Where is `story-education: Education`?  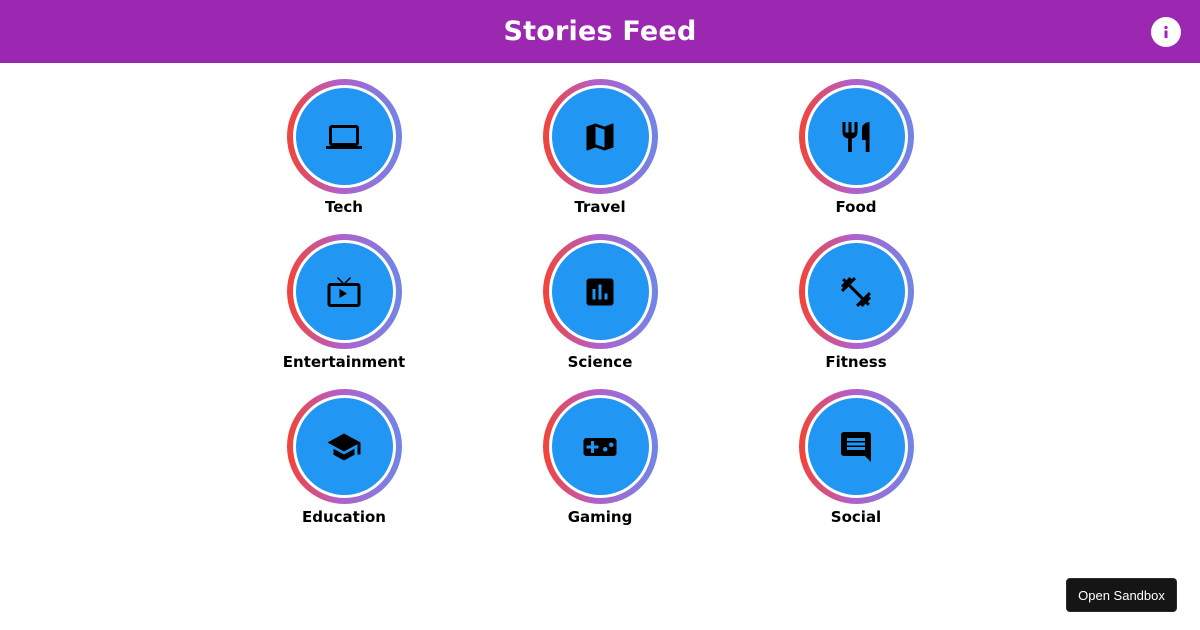 story-education: Education is located at coordinates (344, 457).